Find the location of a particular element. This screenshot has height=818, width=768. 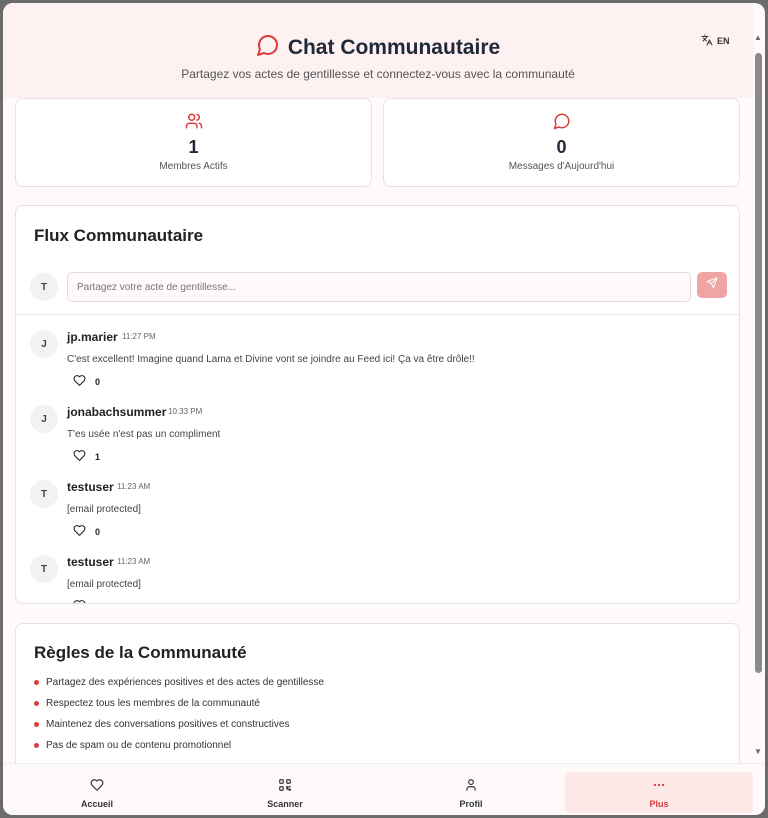

message-text: T'es usée n'est pas un compliment is located at coordinates (144, 434).